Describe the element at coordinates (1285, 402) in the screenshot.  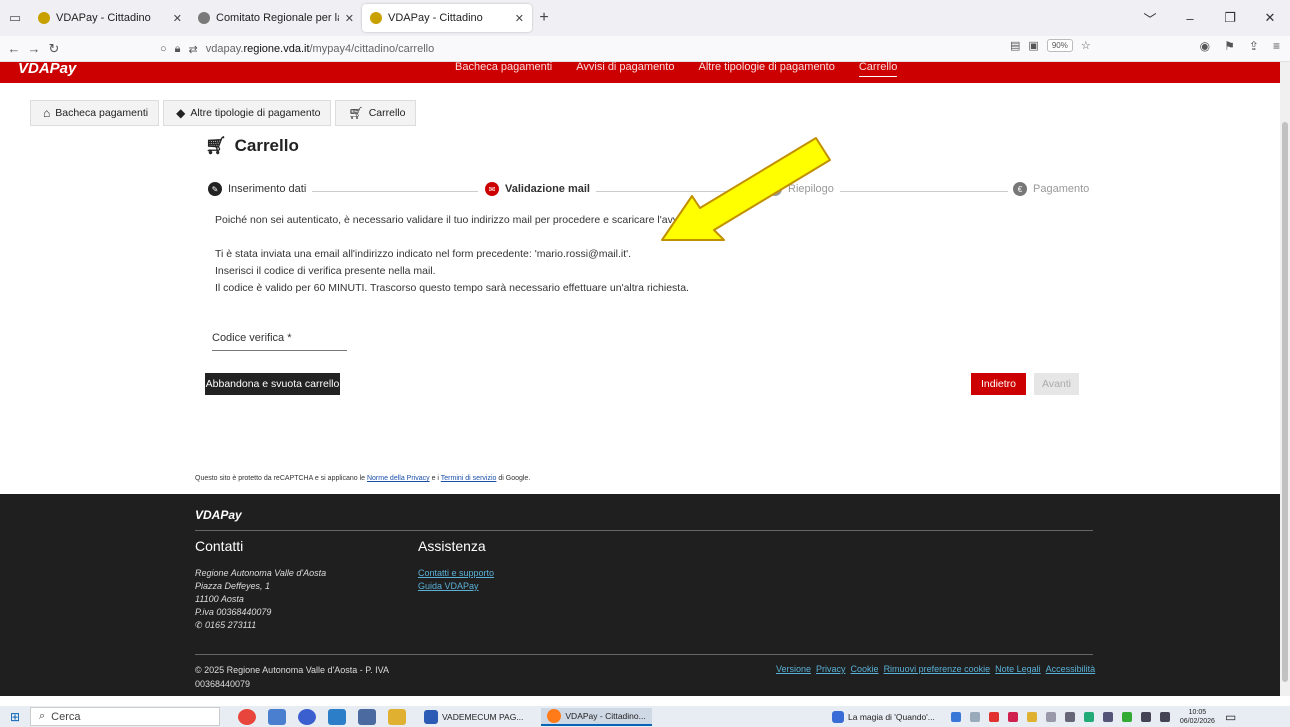
I see `scrollbar-thumb` at that location.